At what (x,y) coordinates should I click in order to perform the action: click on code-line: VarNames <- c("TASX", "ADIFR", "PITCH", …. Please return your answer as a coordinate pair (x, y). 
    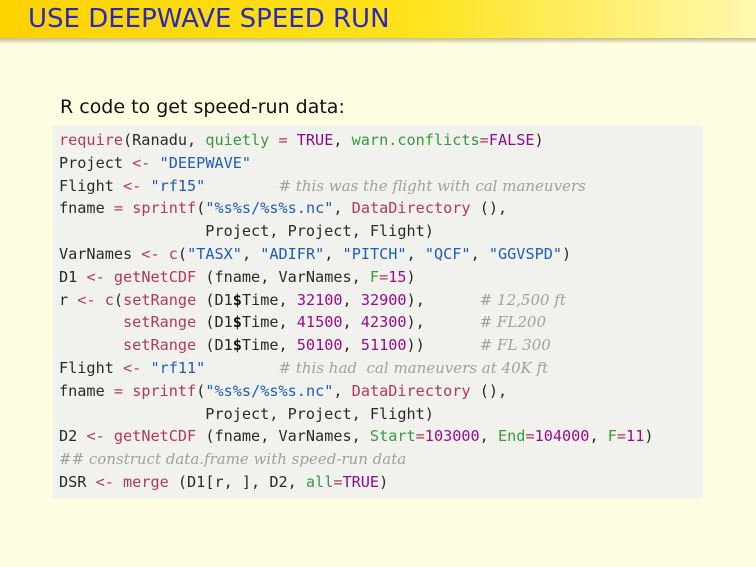
    Looking at the image, I should click on (315, 254).